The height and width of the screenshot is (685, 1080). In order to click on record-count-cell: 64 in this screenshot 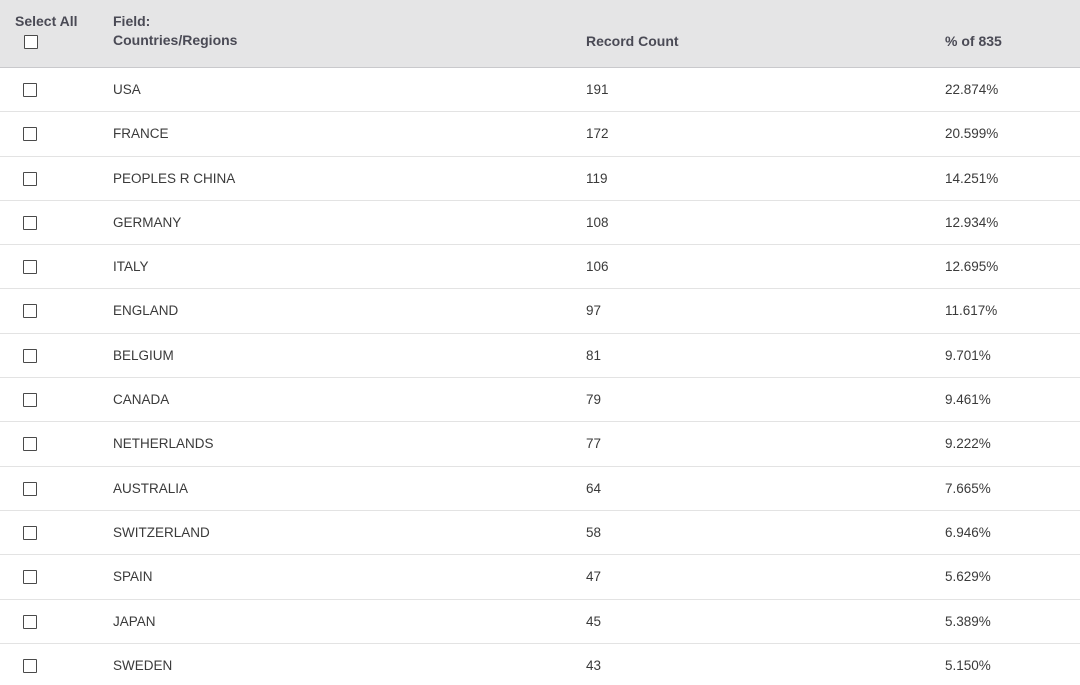, I will do `click(594, 488)`.